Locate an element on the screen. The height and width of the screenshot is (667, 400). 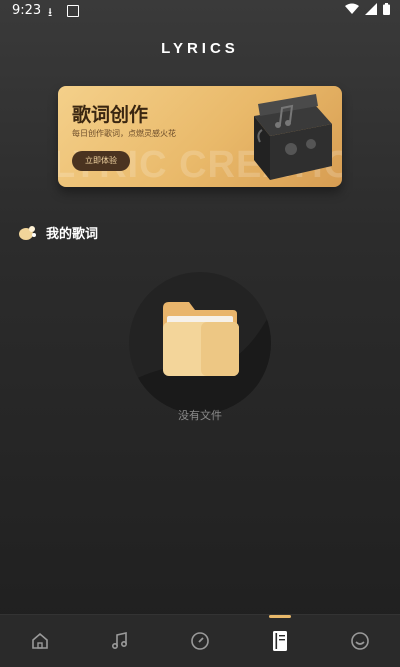
notebook-icon is located at coordinates (280, 641).